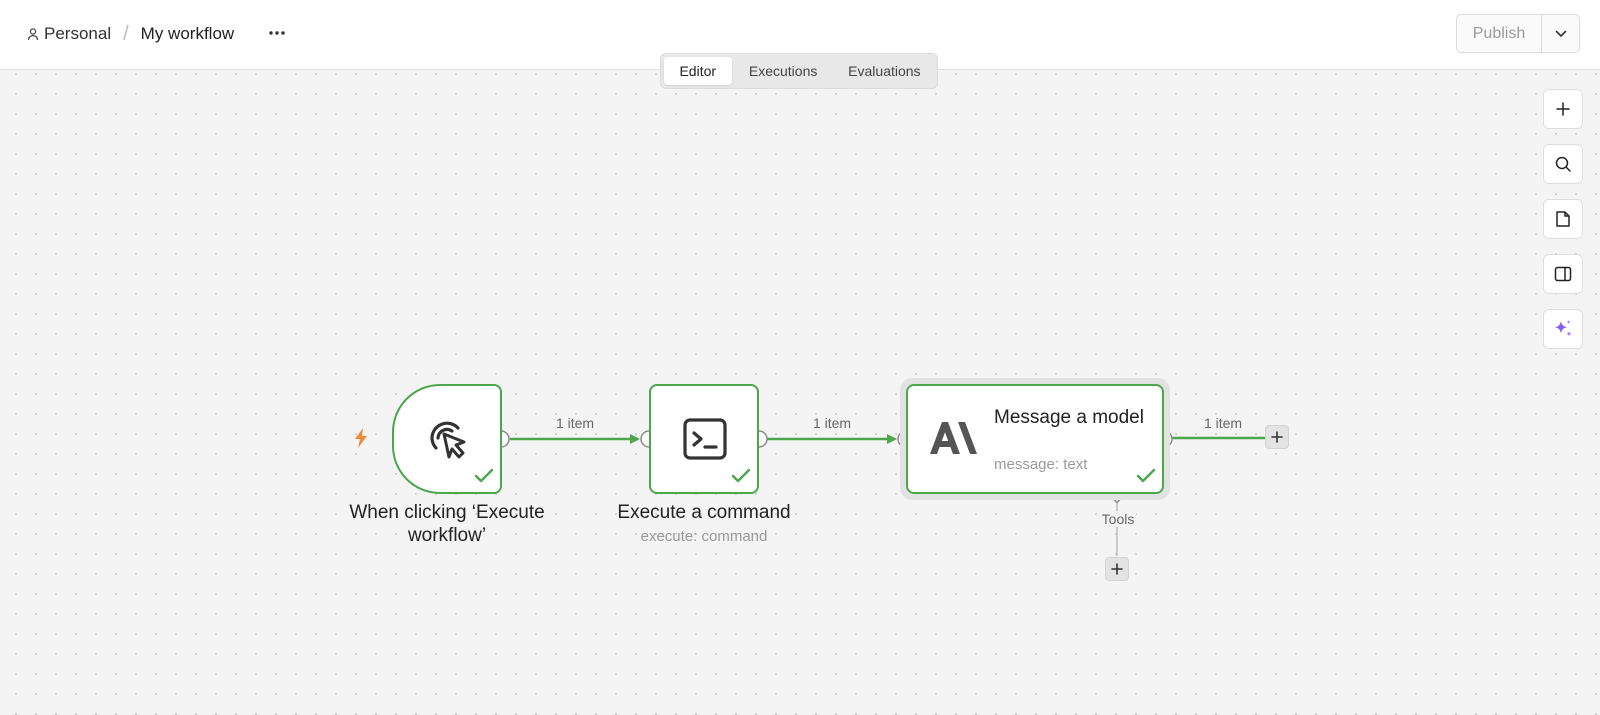 Image resolution: width=1600 pixels, height=715 pixels. I want to click on node-manual-trigger, so click(447, 439).